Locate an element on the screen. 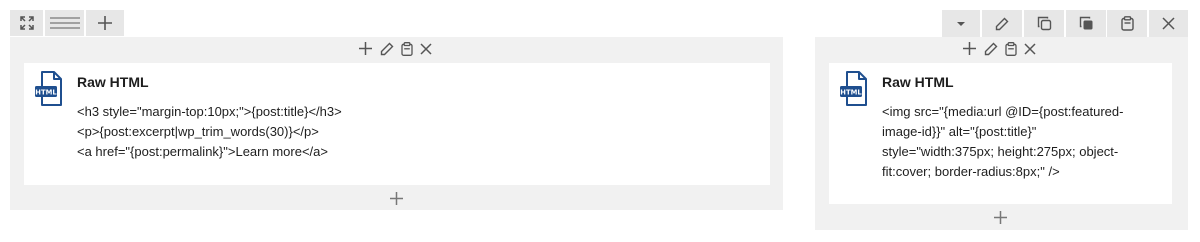 The width and height of the screenshot is (1200, 242). expand-icon is located at coordinates (26, 23).